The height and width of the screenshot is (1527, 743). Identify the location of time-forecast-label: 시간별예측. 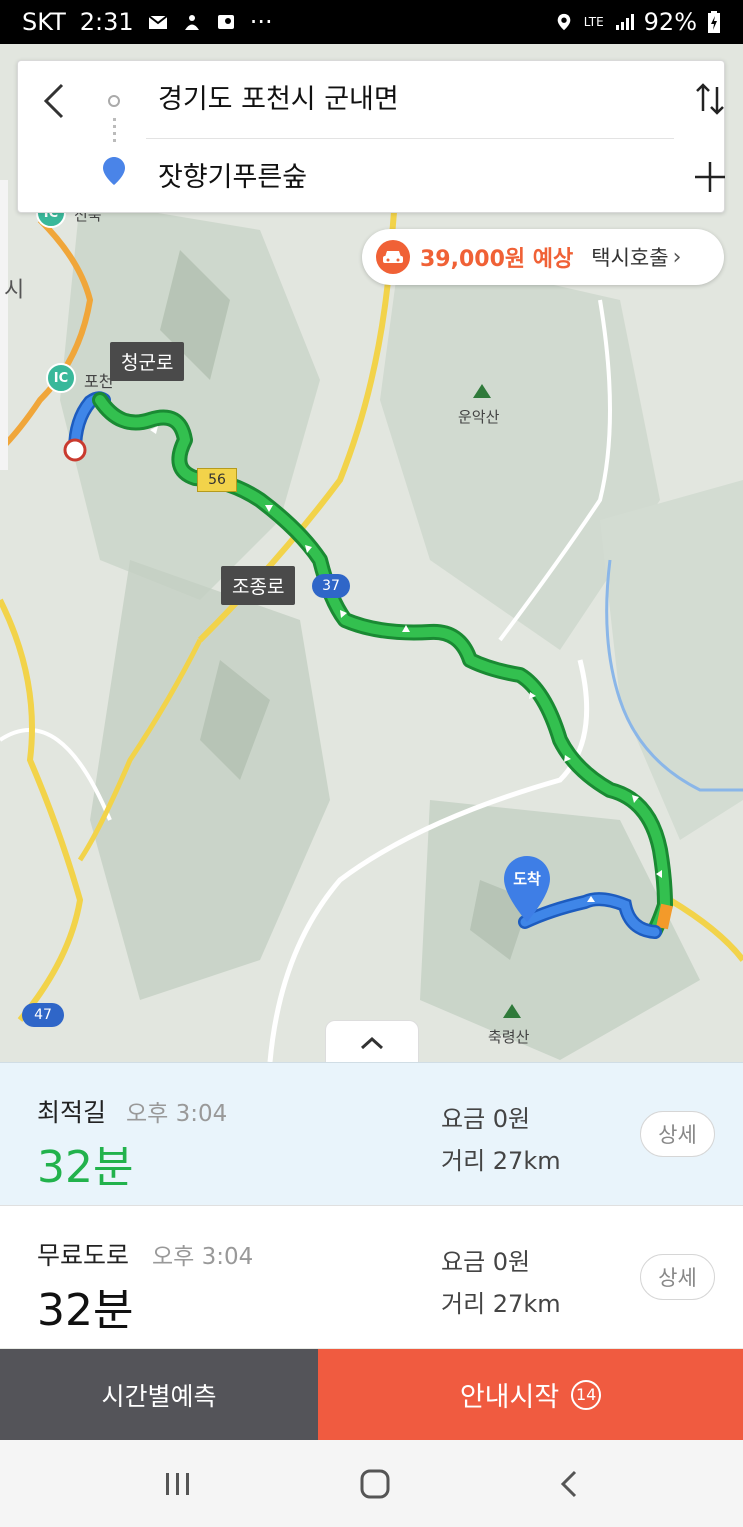
(159, 1396).